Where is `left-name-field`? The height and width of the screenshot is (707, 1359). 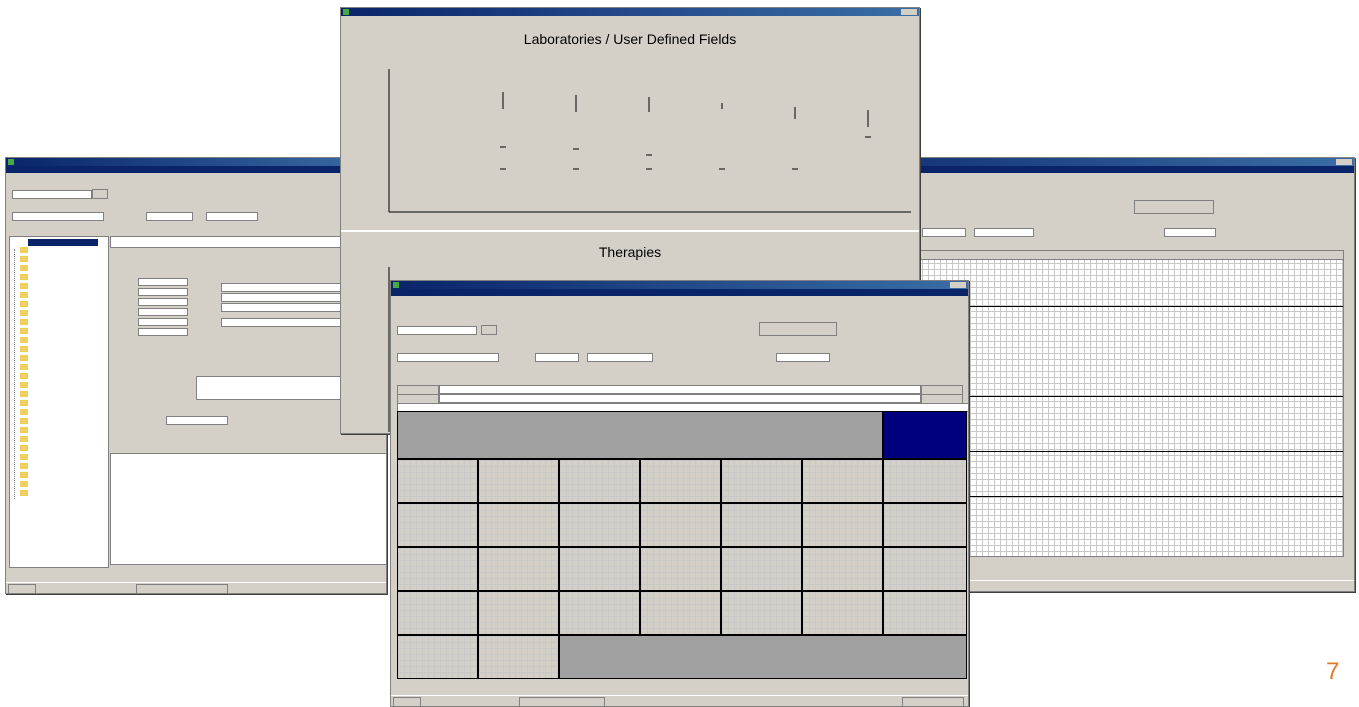 left-name-field is located at coordinates (58, 216).